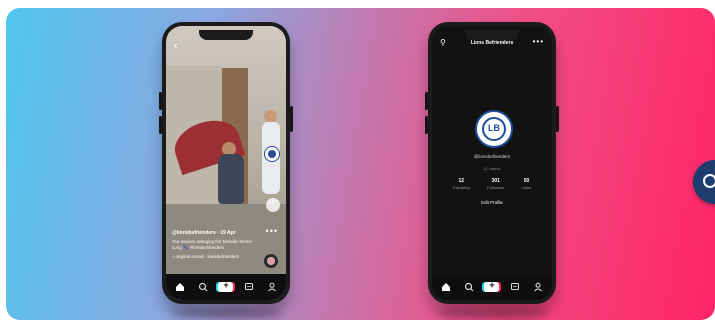 Image resolution: width=715 pixels, height=328 pixels. What do you see at coordinates (526, 184) in the screenshot?
I see `stat-likes: 50 Likes` at bounding box center [526, 184].